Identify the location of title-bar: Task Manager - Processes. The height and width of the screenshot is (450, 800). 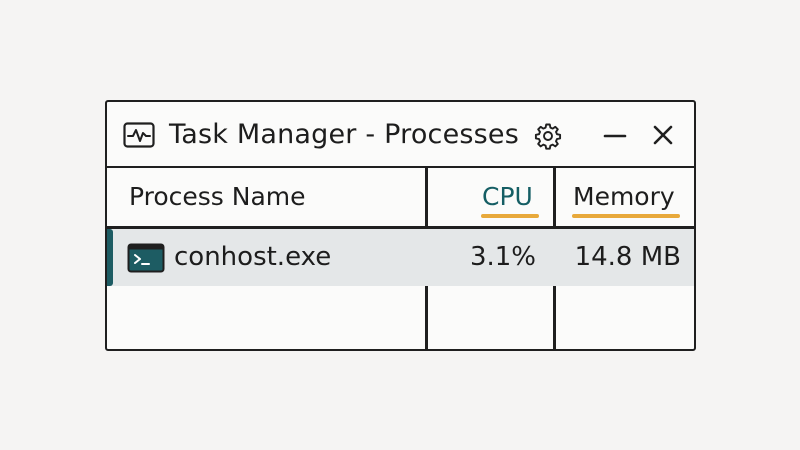
(400, 135).